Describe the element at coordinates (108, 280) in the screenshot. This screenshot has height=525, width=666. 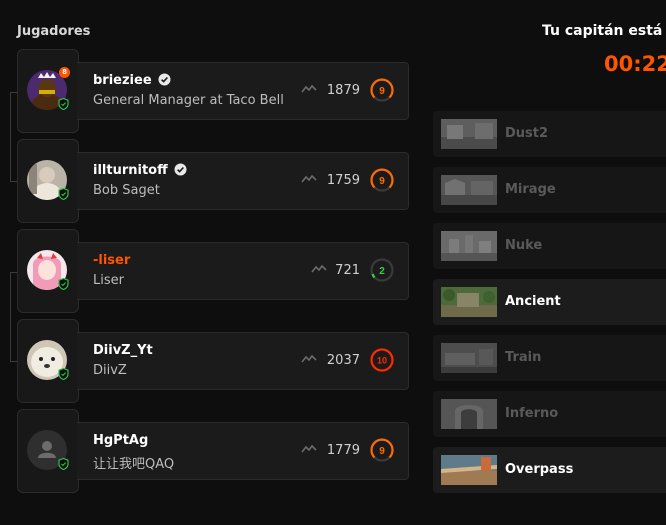
I see `player-subtitle: Liser` at that location.